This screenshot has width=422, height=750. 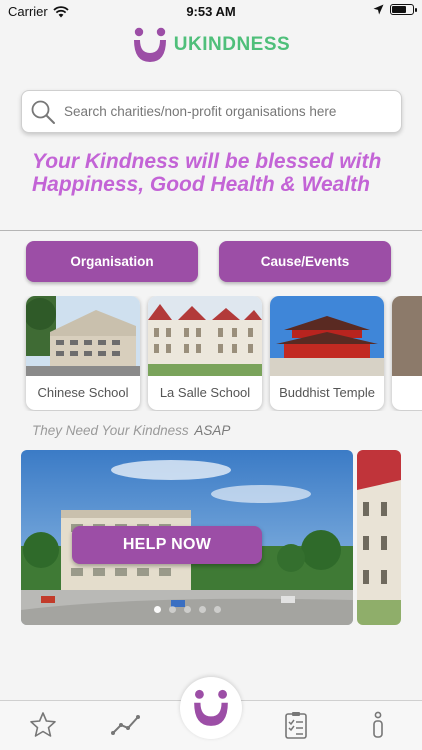 I want to click on smile-logo-icon, so click(x=149, y=44).